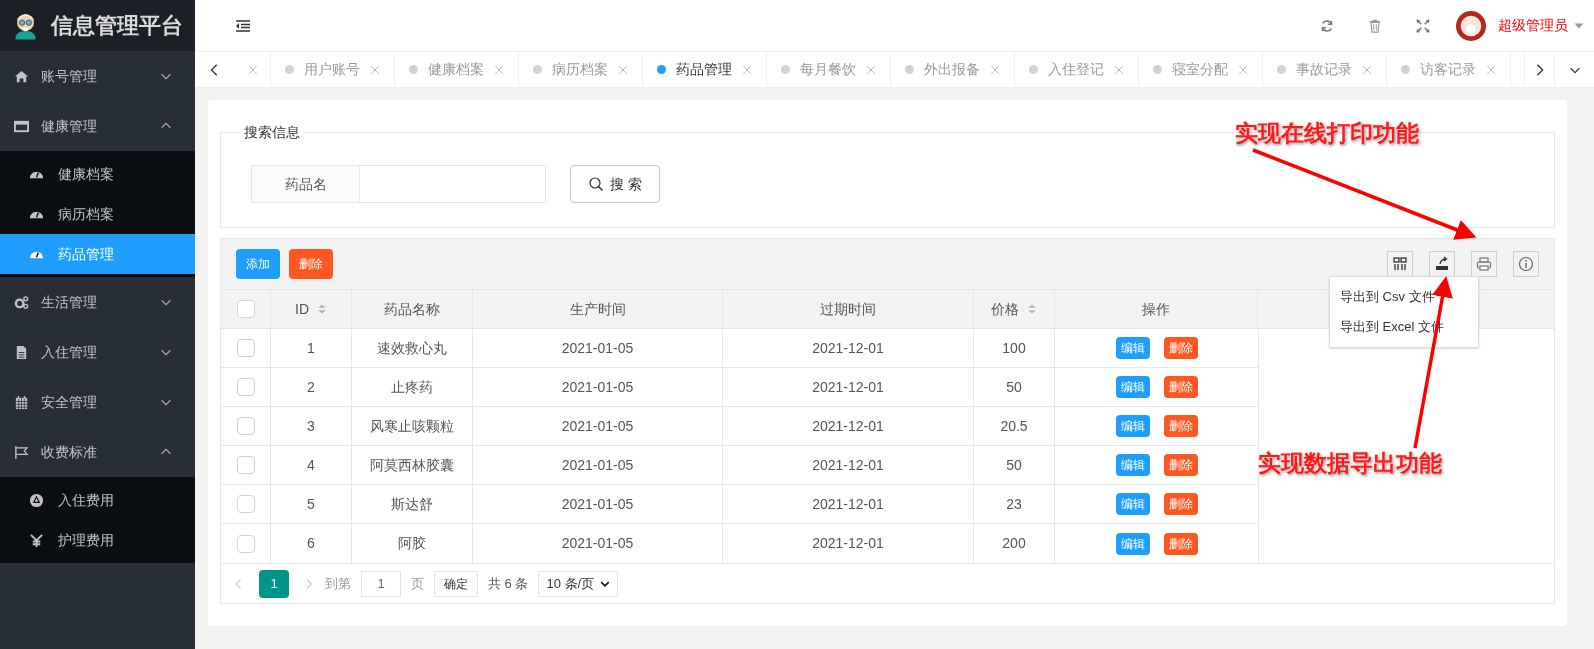  I want to click on submenu-item: 药品管理, so click(97, 254).